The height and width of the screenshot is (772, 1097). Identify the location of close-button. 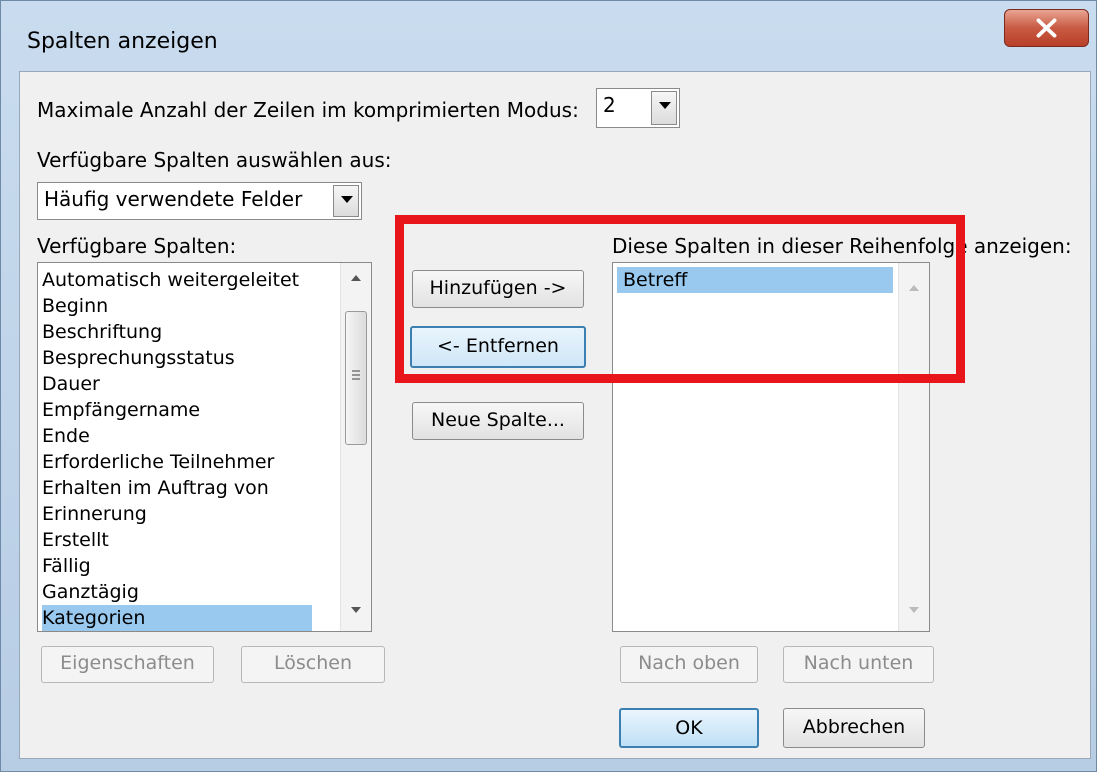
(1046, 28).